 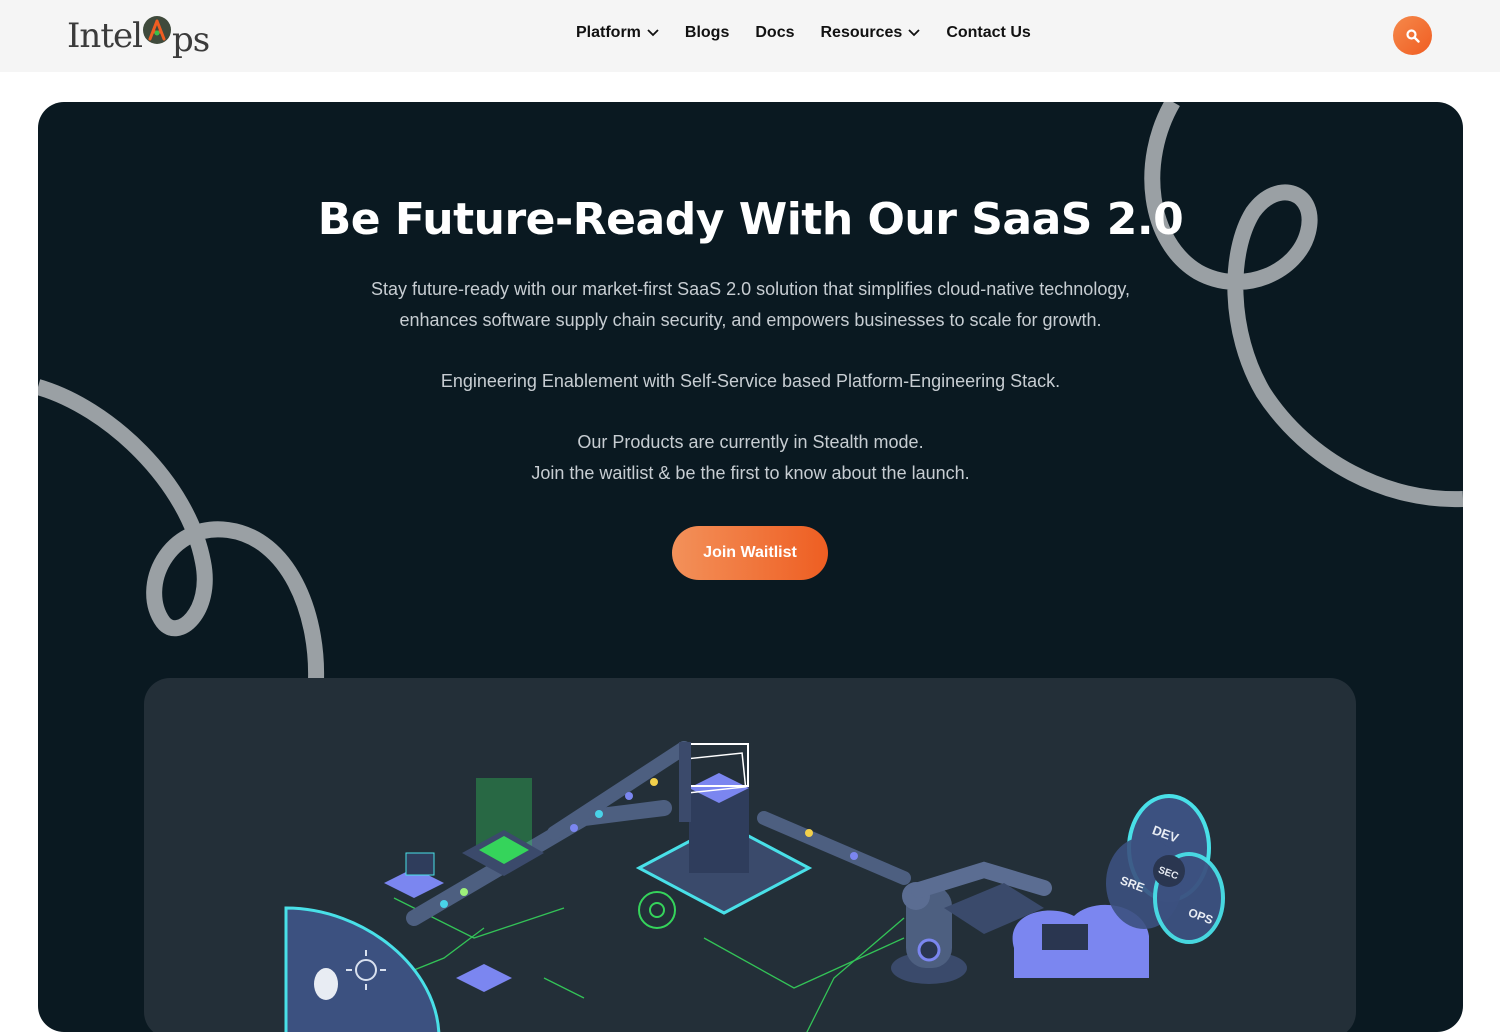 I want to click on nav-item-label: Contact Us, so click(x=988, y=32).